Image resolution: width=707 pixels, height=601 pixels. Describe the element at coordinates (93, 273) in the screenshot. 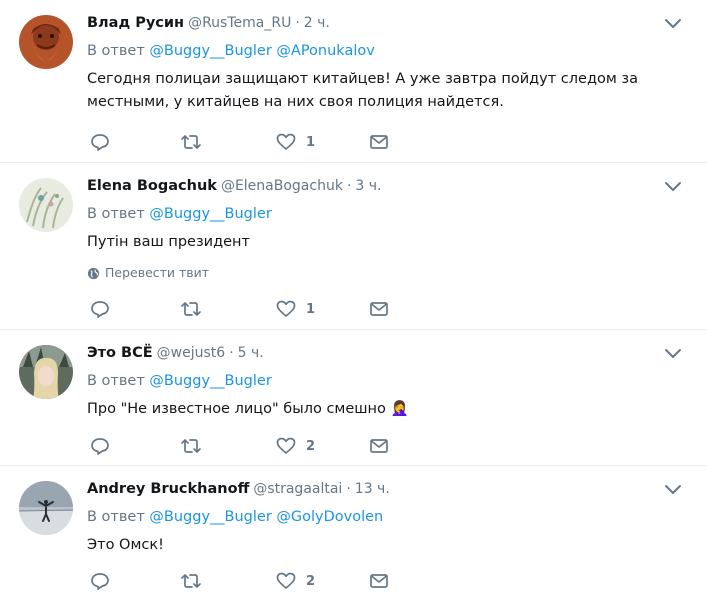

I see `globe-icon` at that location.